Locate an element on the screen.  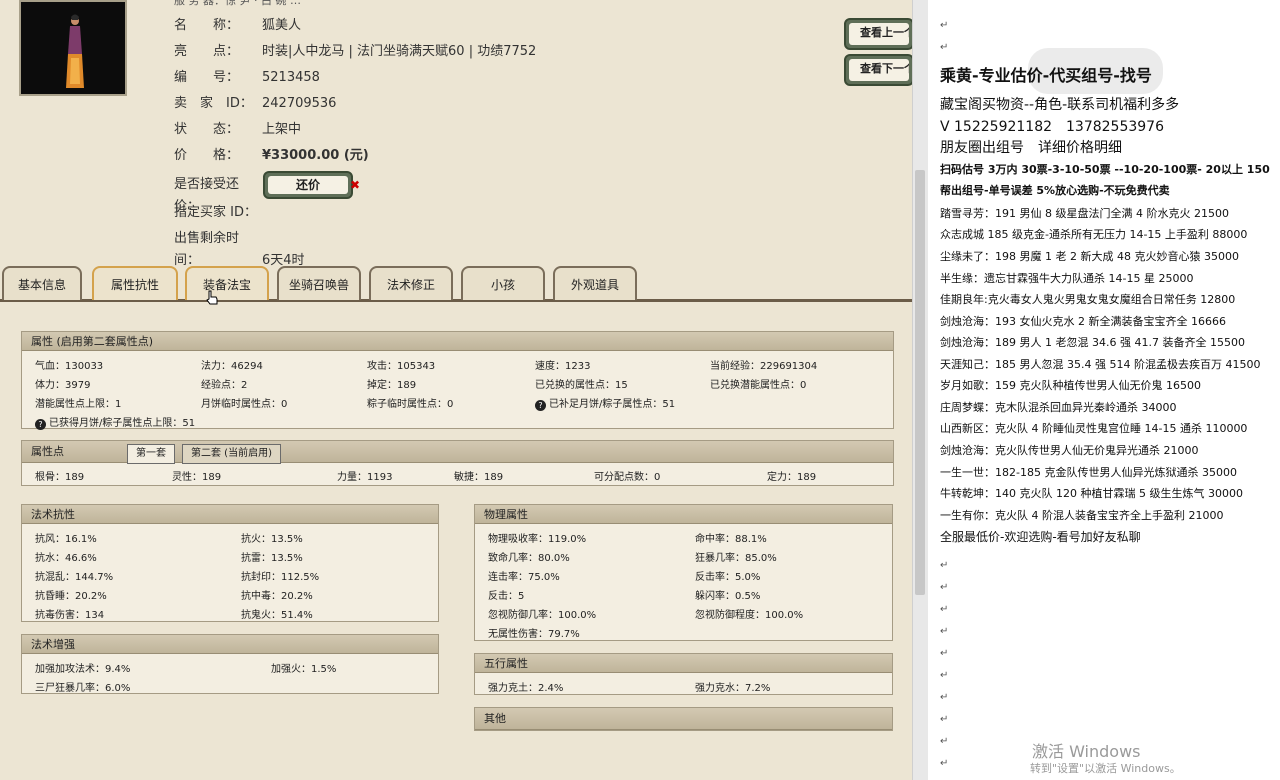
wuxing-panel: 五行属性 强力克土：2.4% 强力克水：7.2% is located at coordinates (683, 674).